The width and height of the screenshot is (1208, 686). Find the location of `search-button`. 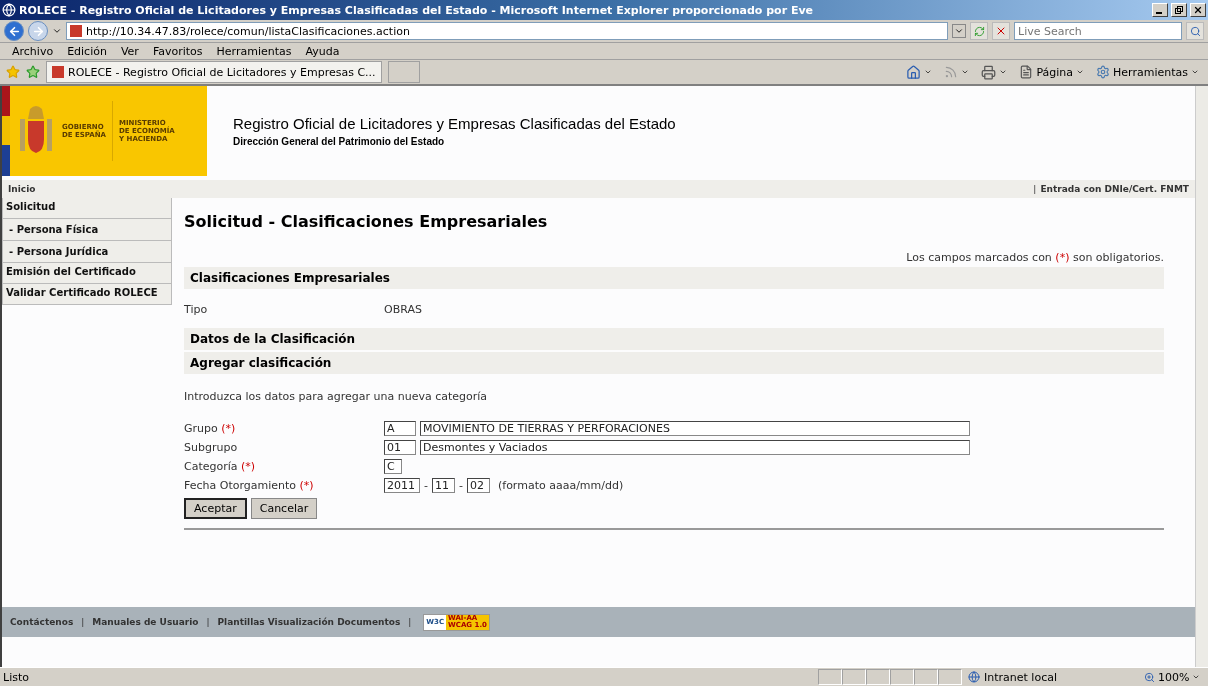

search-button is located at coordinates (1195, 31).